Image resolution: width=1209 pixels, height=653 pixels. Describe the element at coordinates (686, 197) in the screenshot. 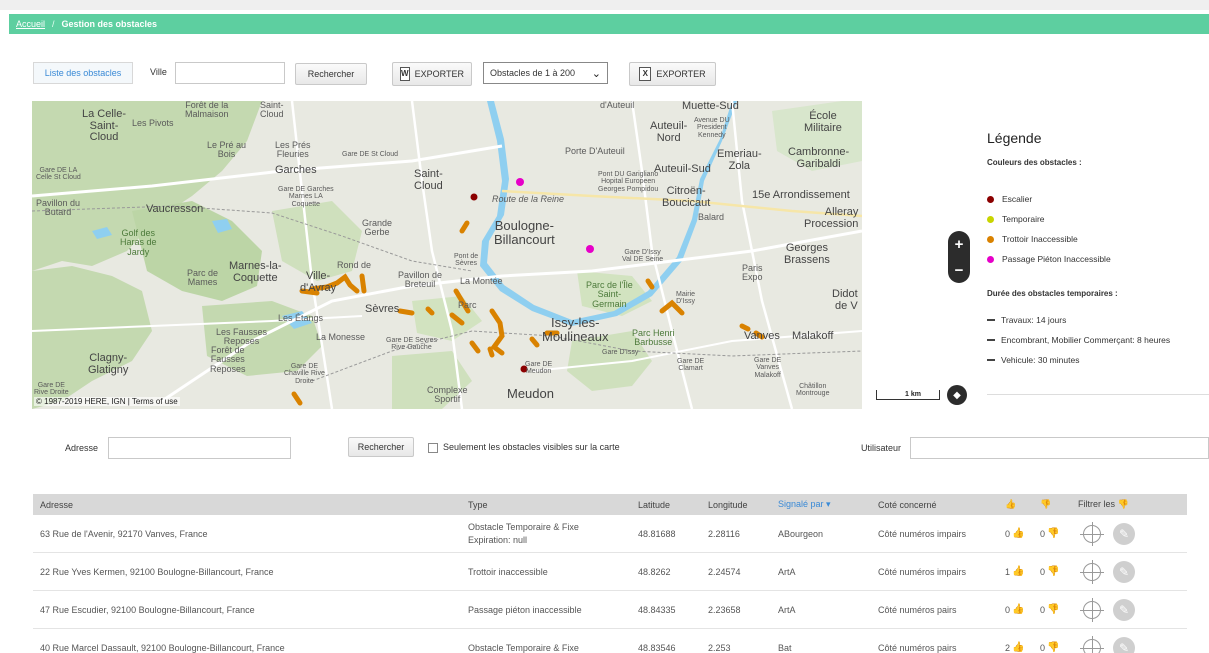

I see `map-label-citroen: Citroën- Boucicaut` at that location.